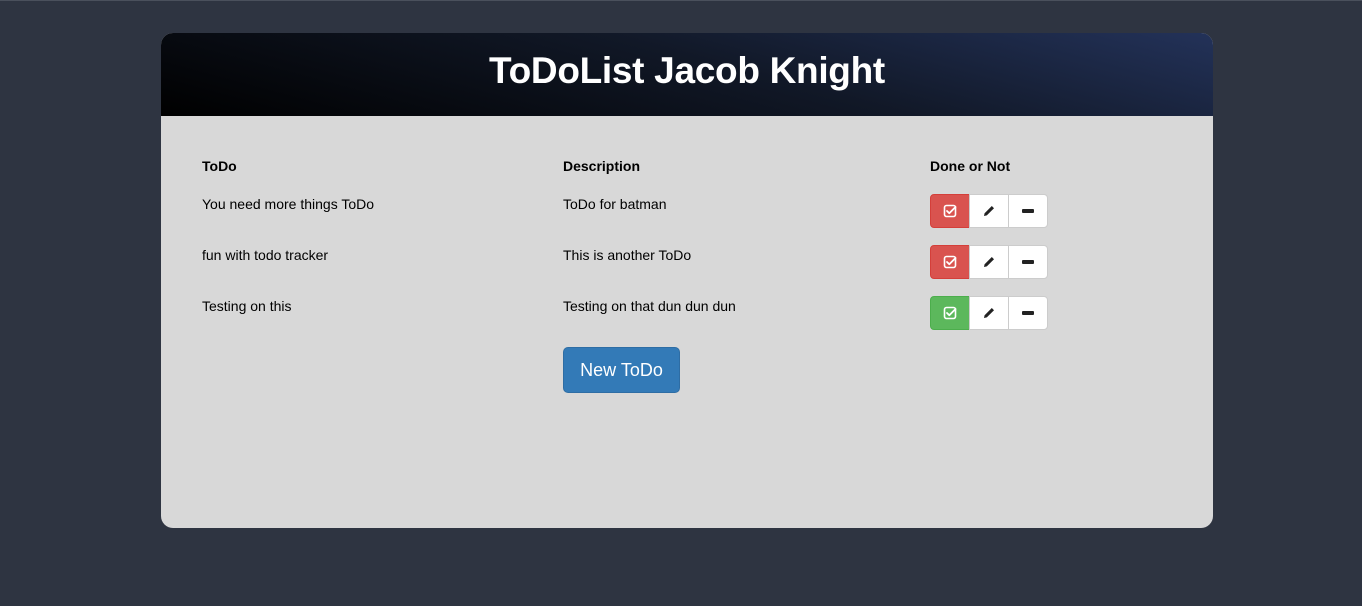  What do you see at coordinates (649, 306) in the screenshot?
I see `description-cell: Testing on that dun dun dun` at bounding box center [649, 306].